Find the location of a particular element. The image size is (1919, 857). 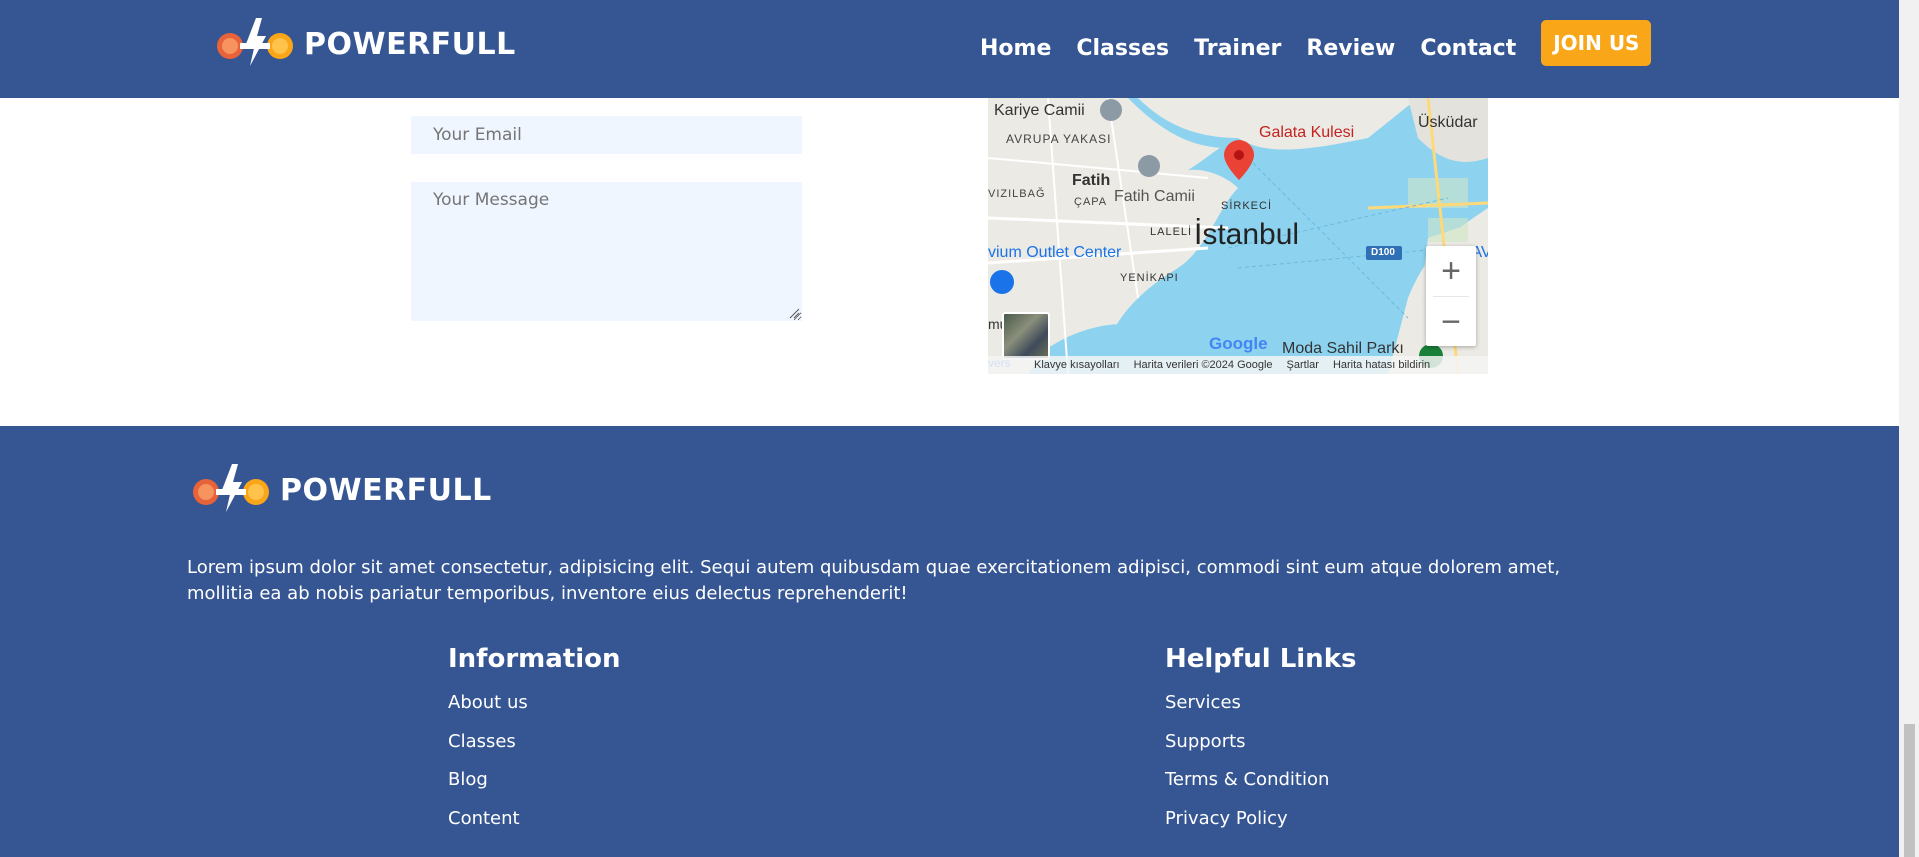

message-field is located at coordinates (606, 251).